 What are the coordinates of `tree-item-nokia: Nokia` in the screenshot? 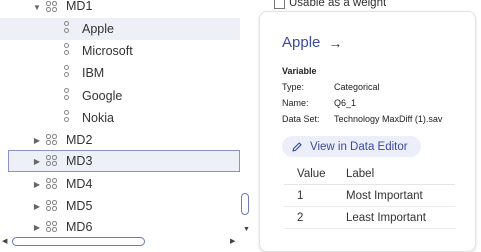 It's located at (120, 118).